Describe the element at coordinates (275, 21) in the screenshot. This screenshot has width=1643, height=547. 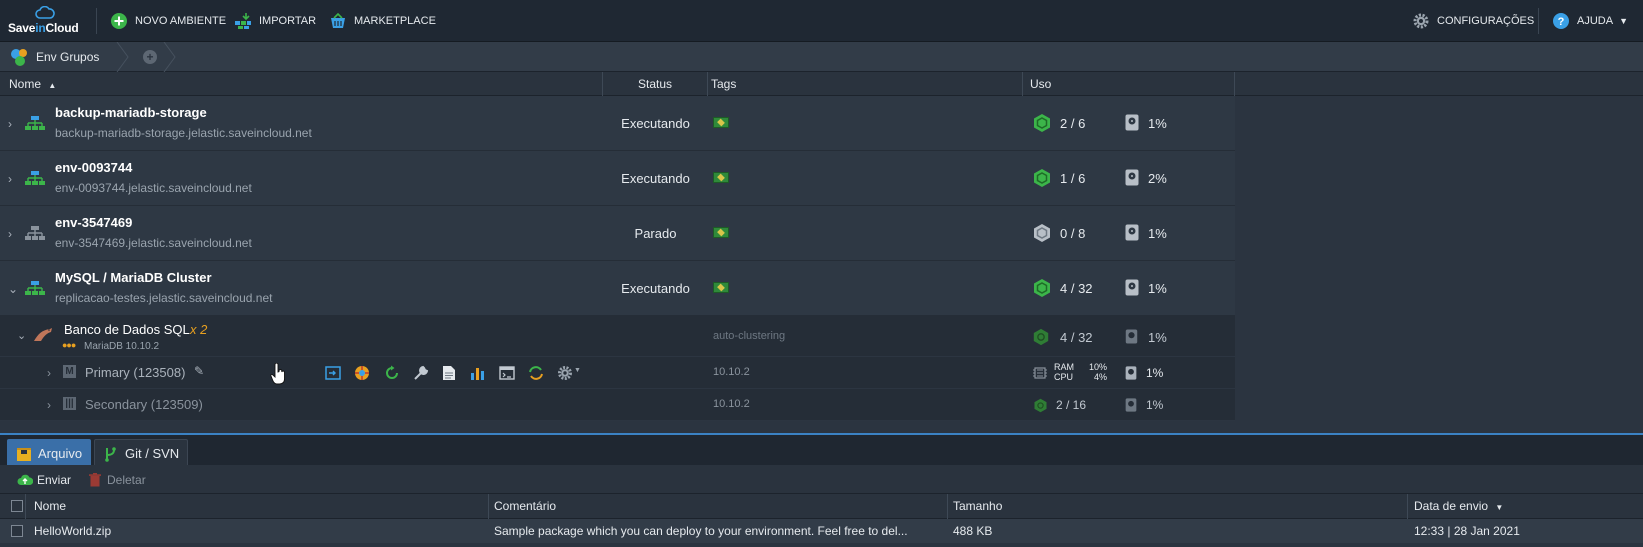
I see `import-button: IMPORTAR` at that location.